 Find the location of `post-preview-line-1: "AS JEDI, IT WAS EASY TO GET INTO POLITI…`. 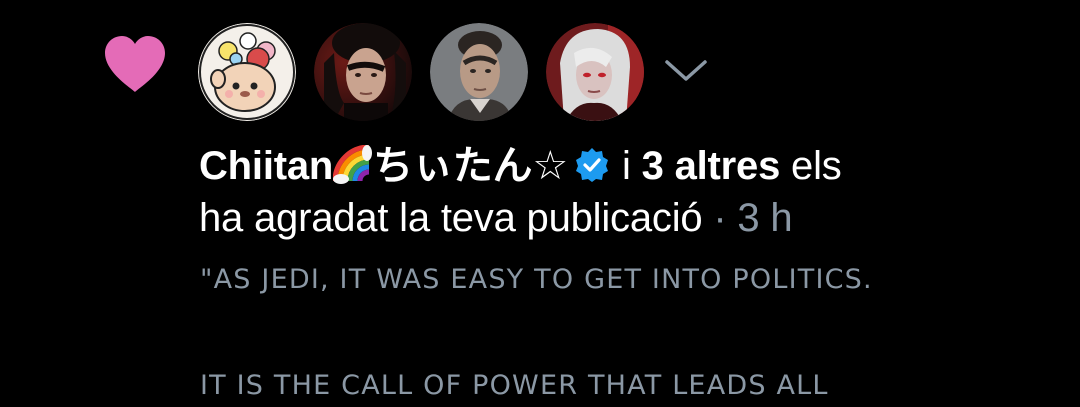

post-preview-line-1: "AS JEDI, IT WAS EASY TO GET INTO POLITI… is located at coordinates (536, 279).